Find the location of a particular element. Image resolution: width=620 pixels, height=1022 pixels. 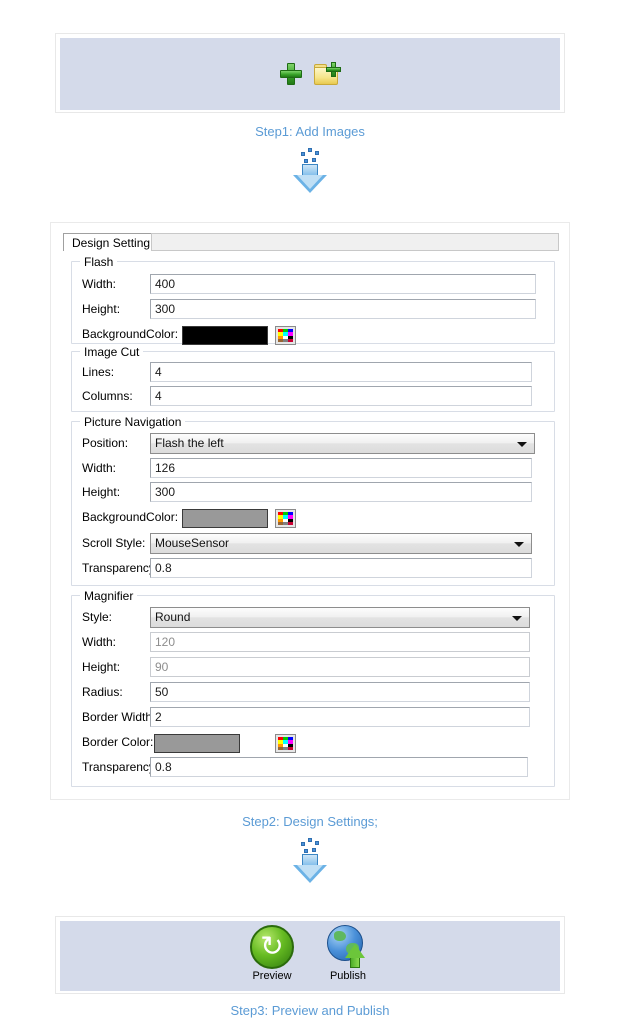

group-picture-navigation-title: Picture Navigation is located at coordinates (133, 422).